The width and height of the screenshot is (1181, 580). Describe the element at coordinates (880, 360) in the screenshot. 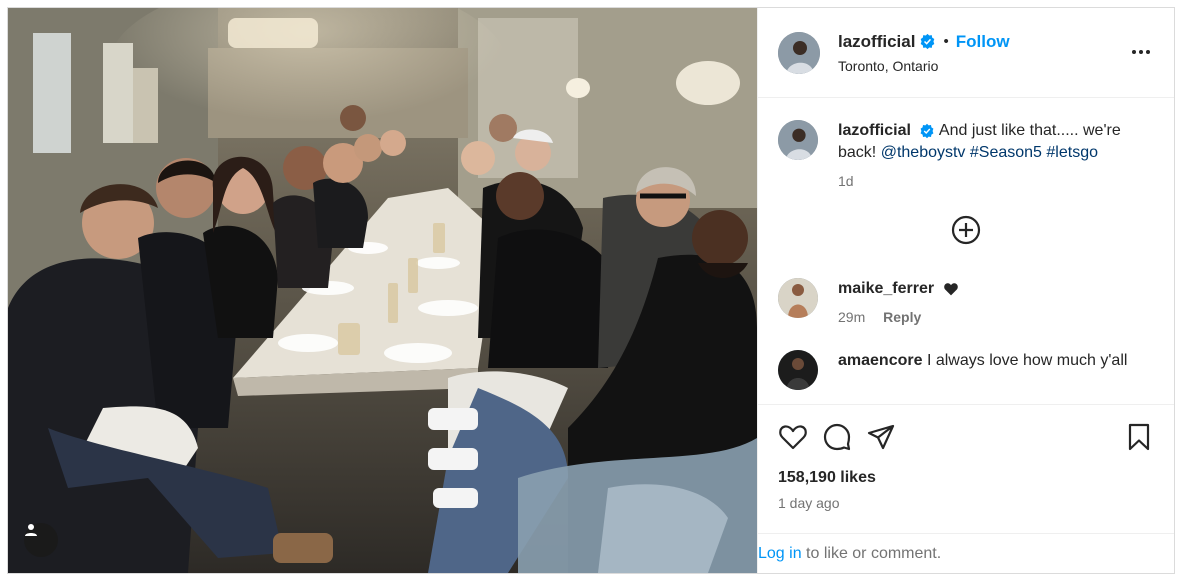

I see `comment-username: amaencore` at that location.